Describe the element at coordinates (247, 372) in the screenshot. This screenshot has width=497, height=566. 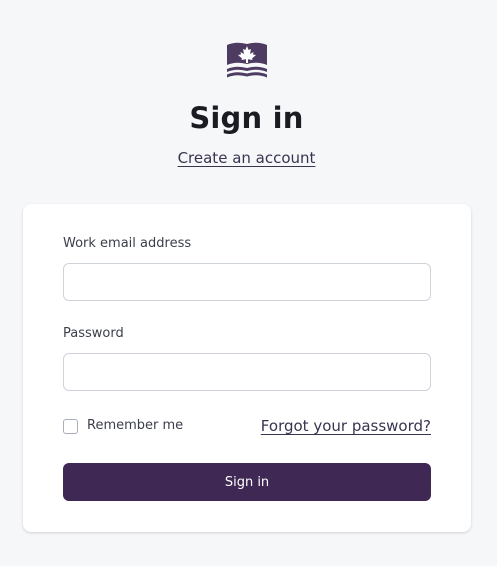
I see `password-field` at that location.